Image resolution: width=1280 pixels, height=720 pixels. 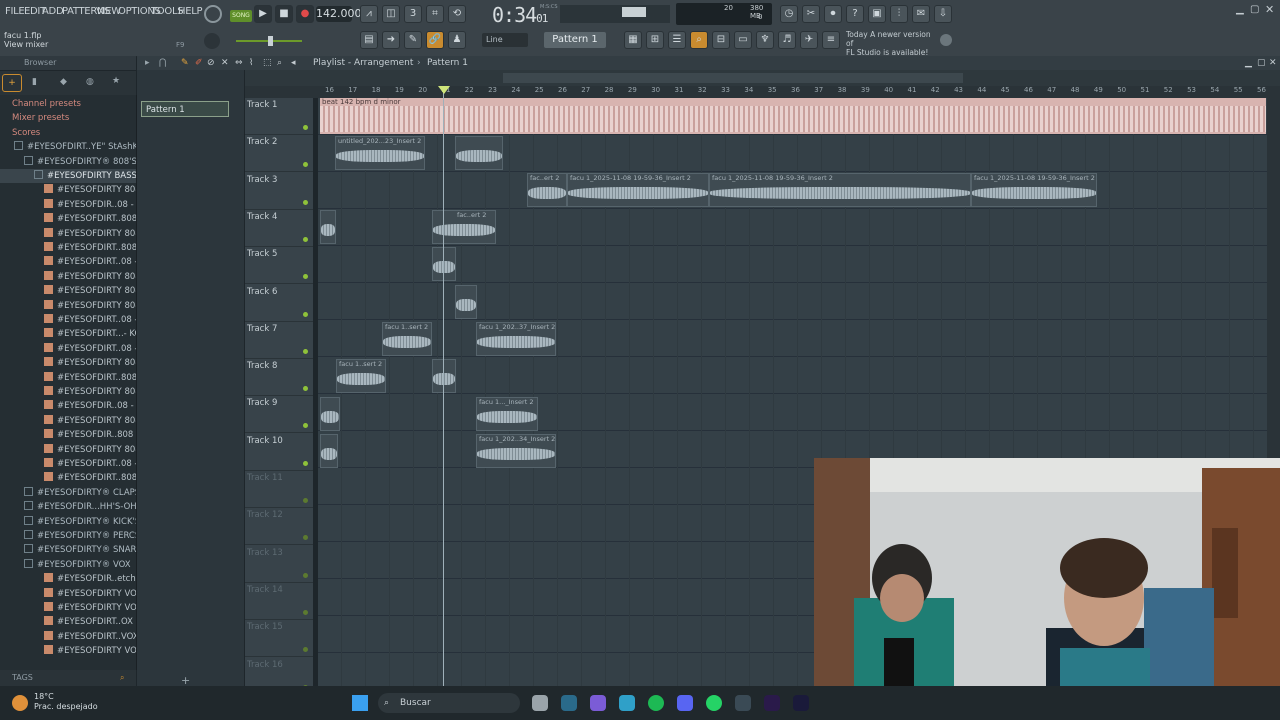 I want to click on slip-tool-icon: ⇔, so click(x=239, y=63).